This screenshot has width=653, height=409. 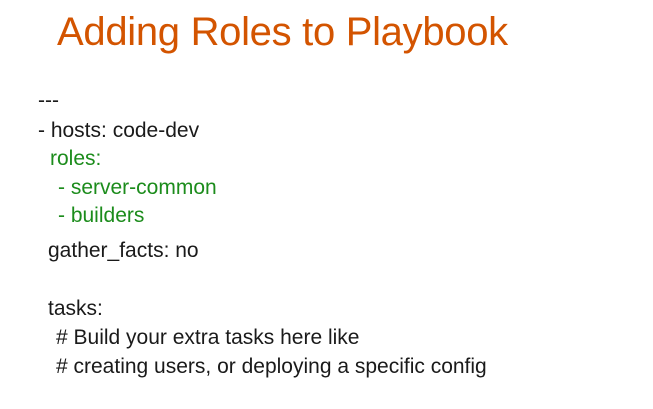 What do you see at coordinates (123, 250) in the screenshot?
I see `code-line-gather-facts: gather_facts: no` at bounding box center [123, 250].